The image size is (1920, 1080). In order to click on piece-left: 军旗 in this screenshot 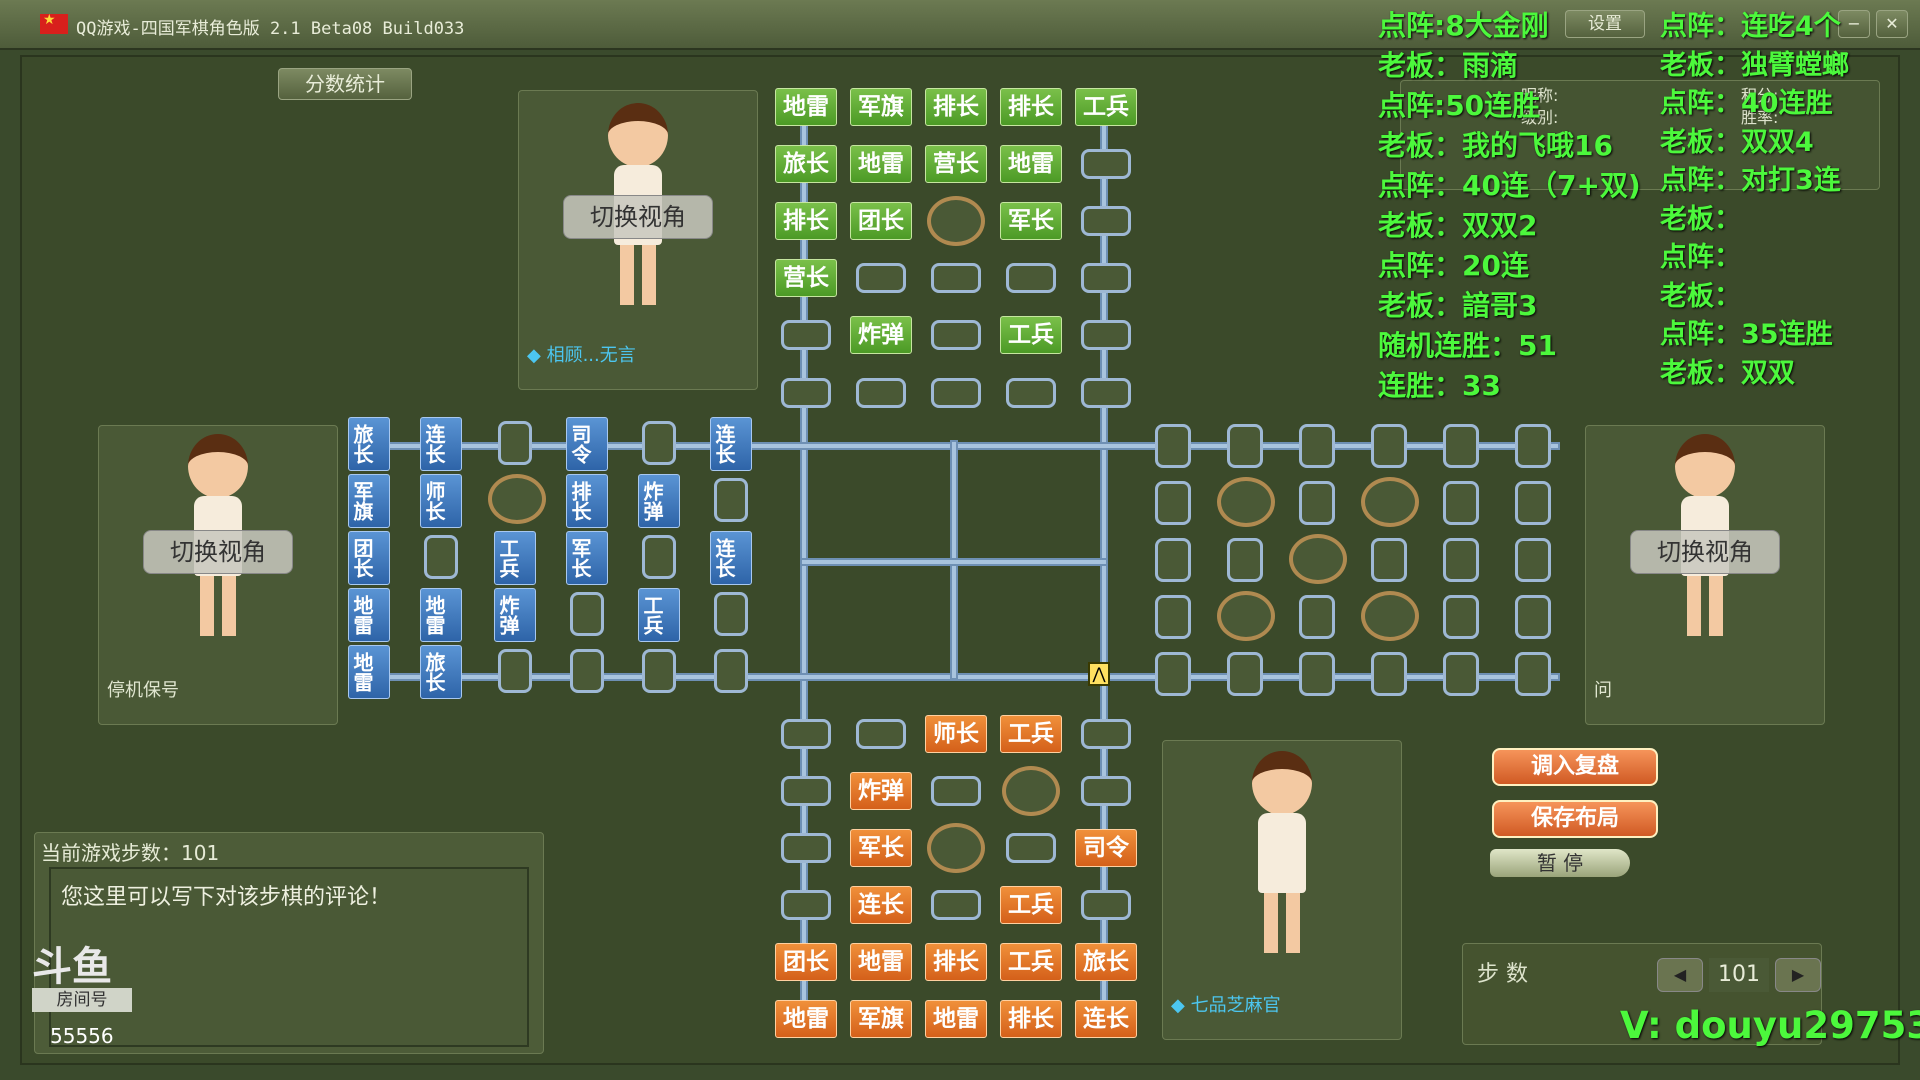, I will do `click(369, 501)`.